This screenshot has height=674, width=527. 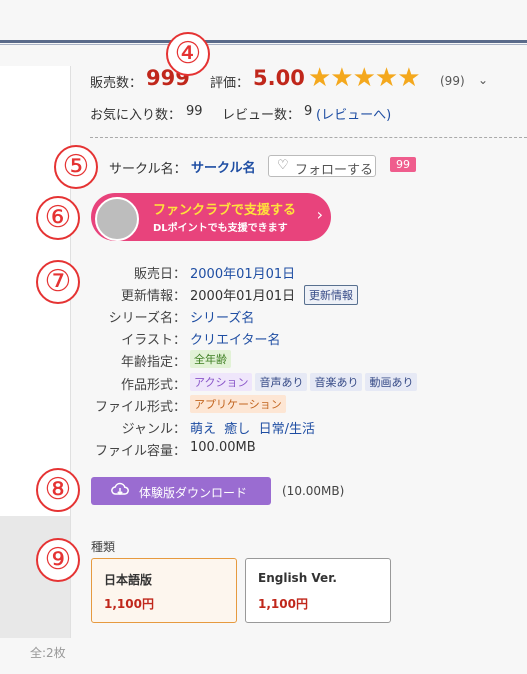 What do you see at coordinates (148, 169) in the screenshot?
I see `circle-label: サークル名：` at bounding box center [148, 169].